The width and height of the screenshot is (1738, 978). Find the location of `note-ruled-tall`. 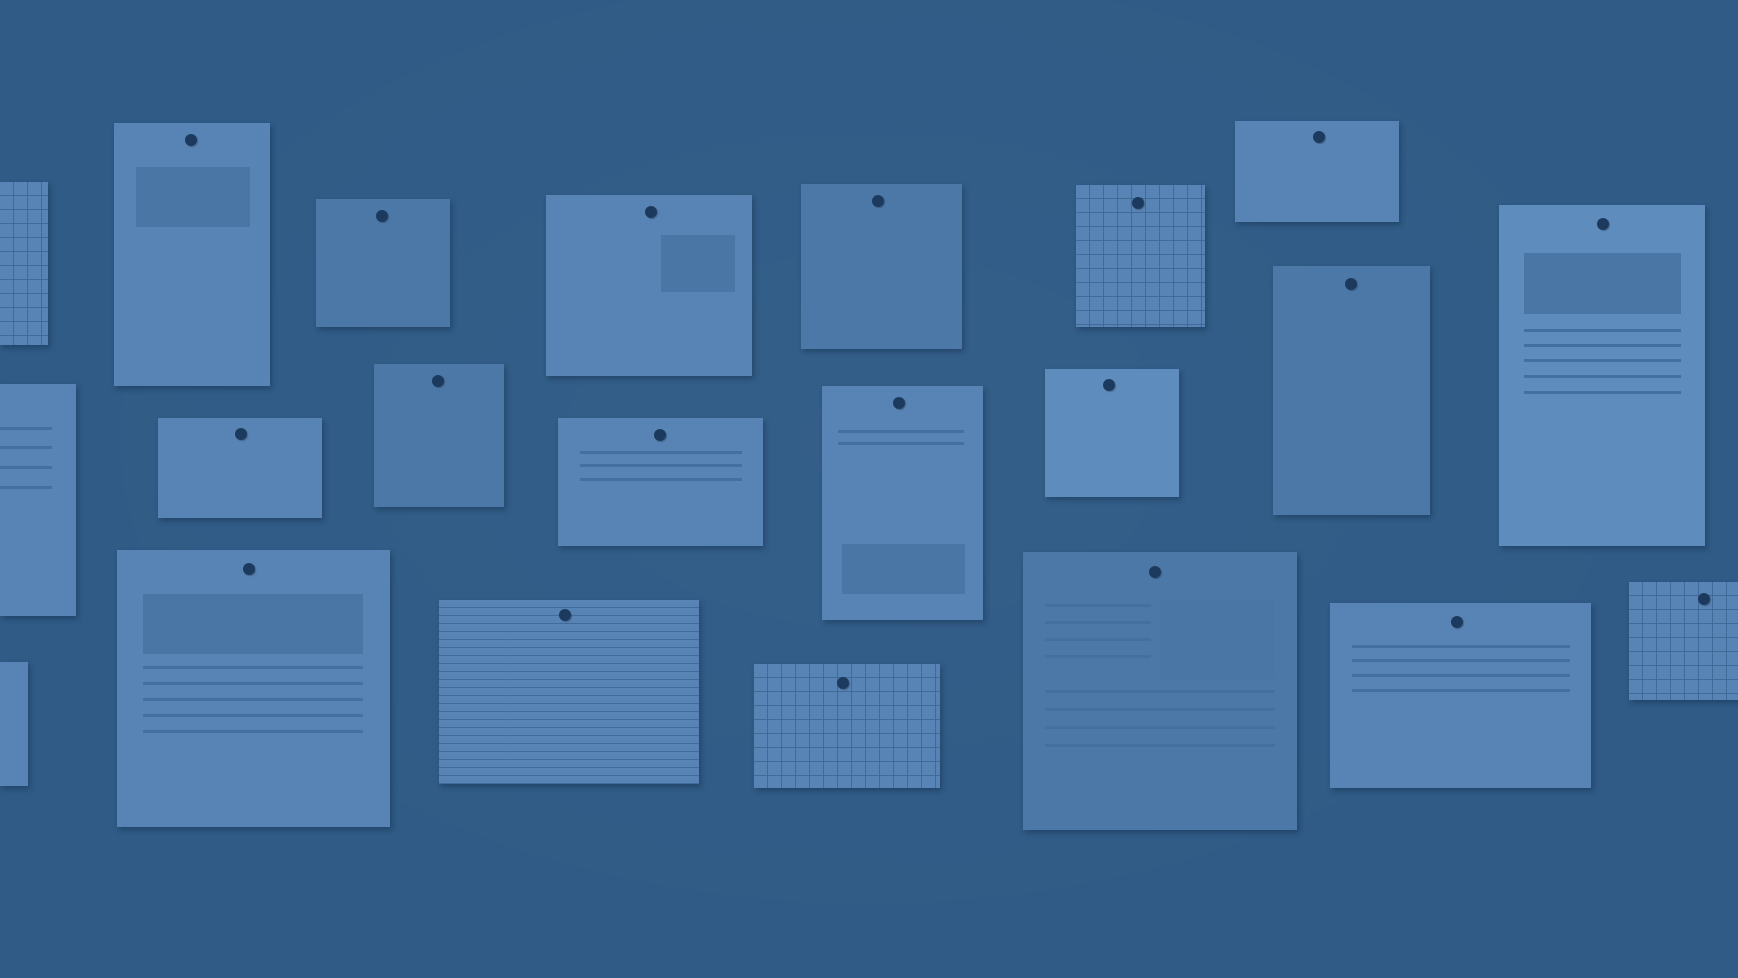

note-ruled-tall is located at coordinates (1351, 390).